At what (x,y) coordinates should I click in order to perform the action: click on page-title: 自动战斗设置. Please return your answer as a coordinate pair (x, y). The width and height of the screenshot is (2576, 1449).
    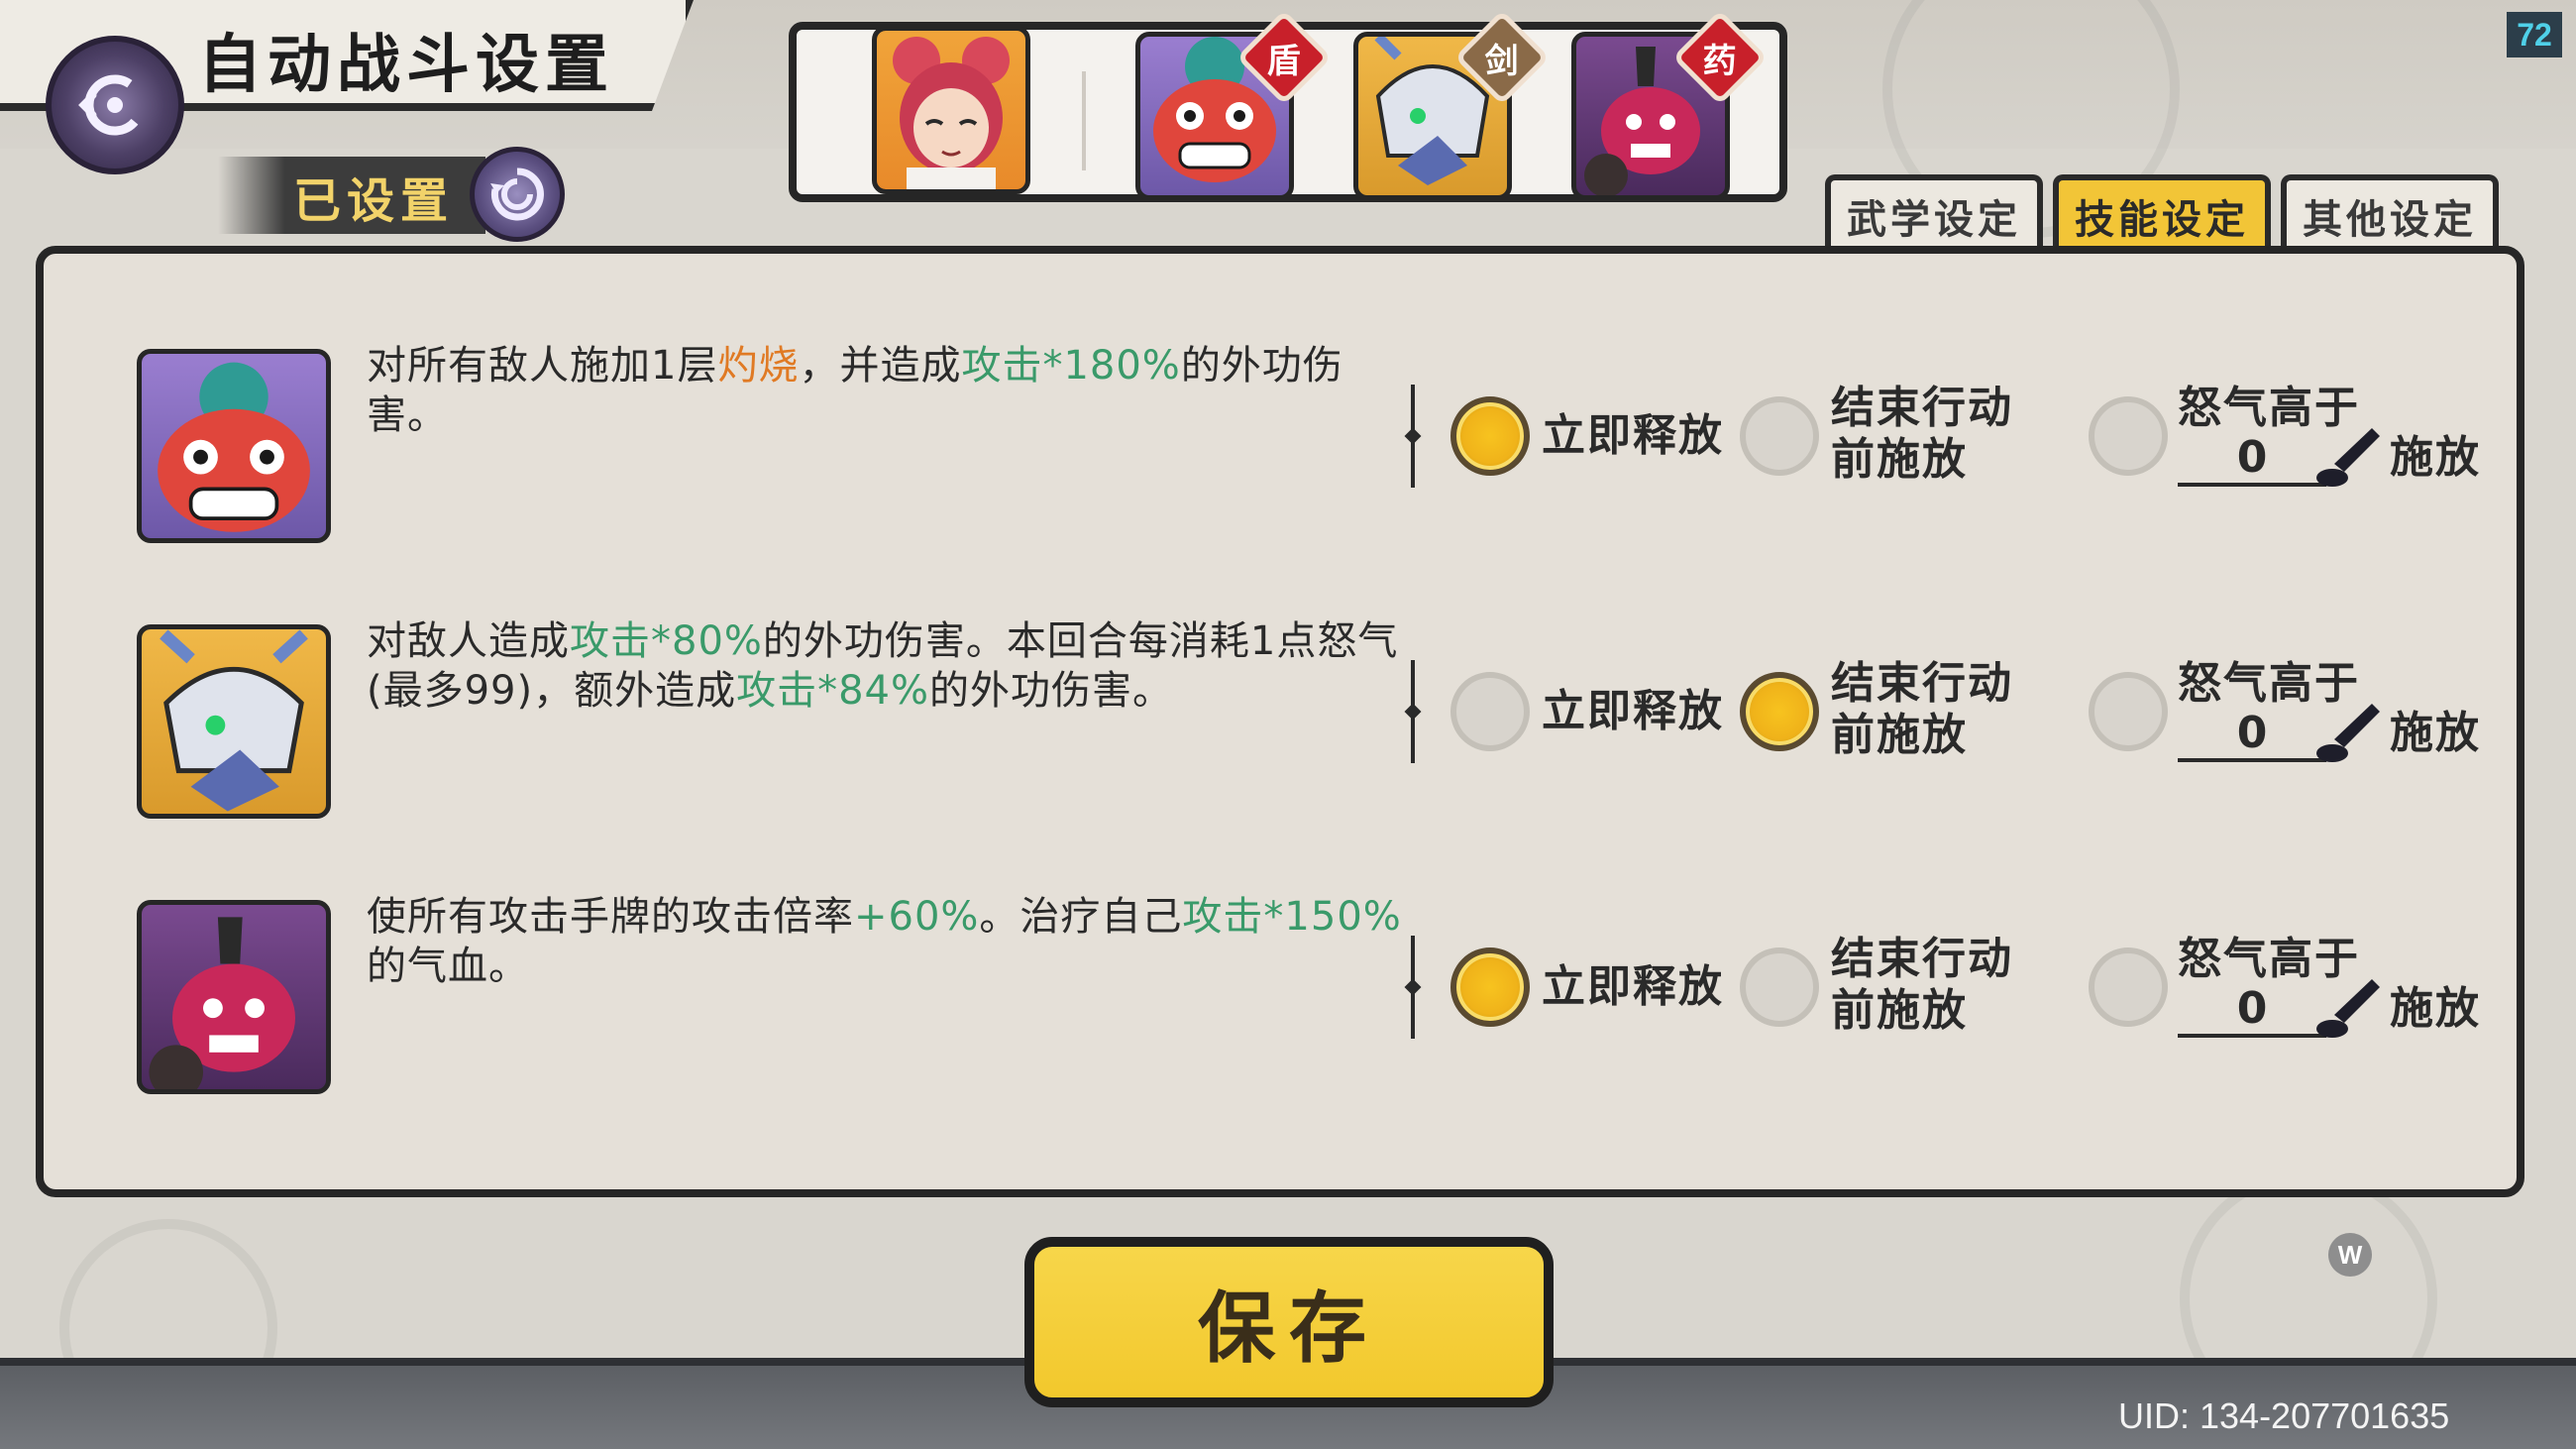
    Looking at the image, I should click on (406, 65).